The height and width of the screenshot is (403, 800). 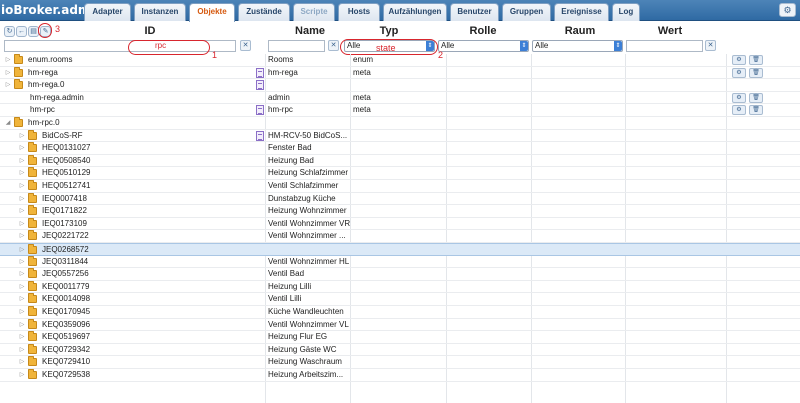 I want to click on tree-row: ▷ HEQ0512741 Ventil Schlafzimmer, so click(x=400, y=186).